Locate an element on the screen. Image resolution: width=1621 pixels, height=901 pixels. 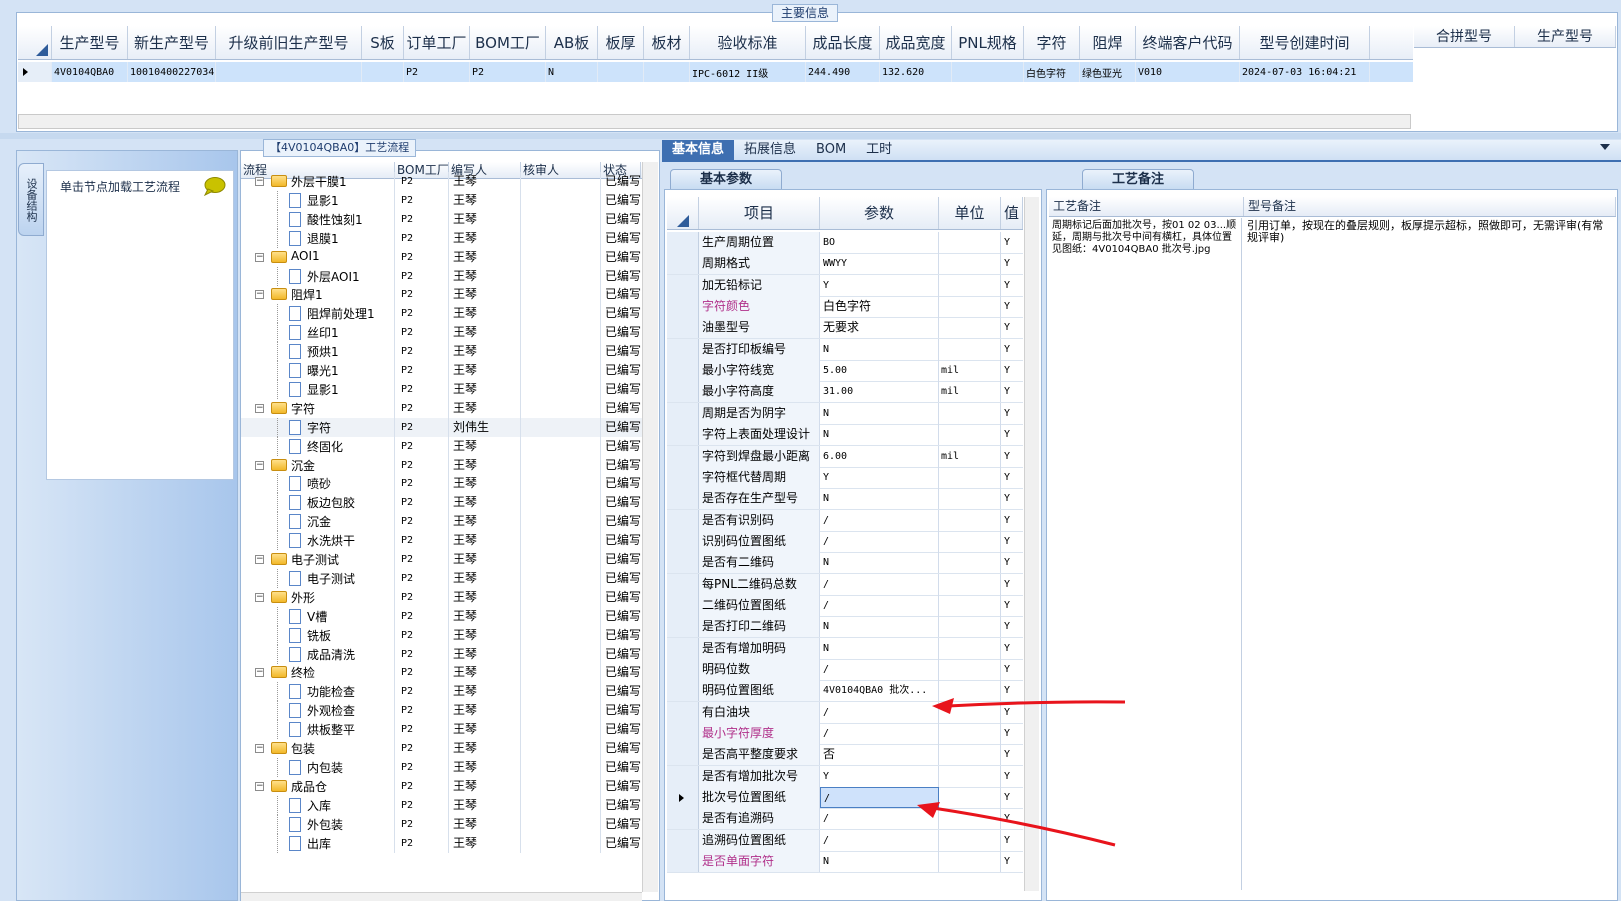
param-value: 5.00 is located at coordinates (879, 371).